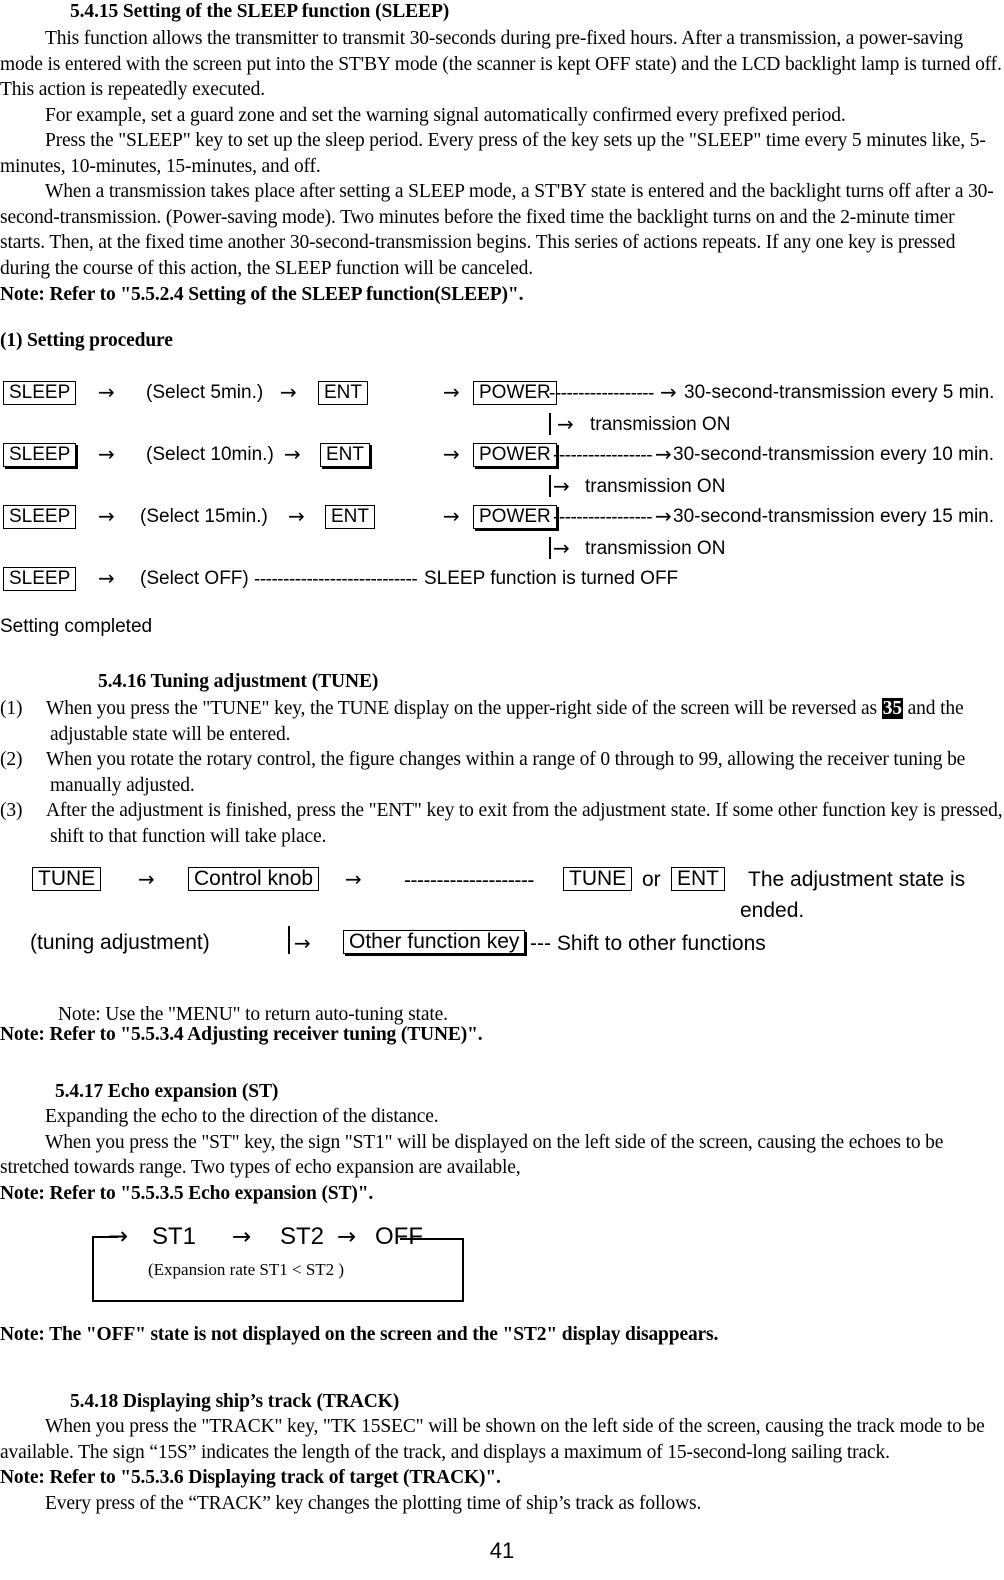 The height and width of the screenshot is (1580, 1004). Describe the element at coordinates (106, 578) in the screenshot. I see `arrow-icon-r4a: →` at that location.